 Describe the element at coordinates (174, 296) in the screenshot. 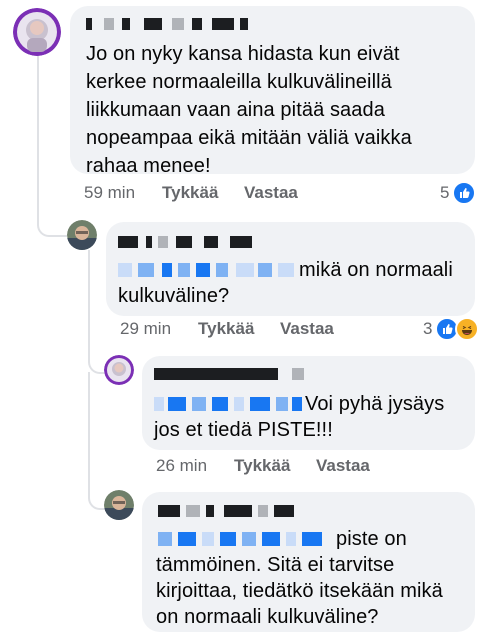

I see `comment-text: kulkuväline?` at that location.